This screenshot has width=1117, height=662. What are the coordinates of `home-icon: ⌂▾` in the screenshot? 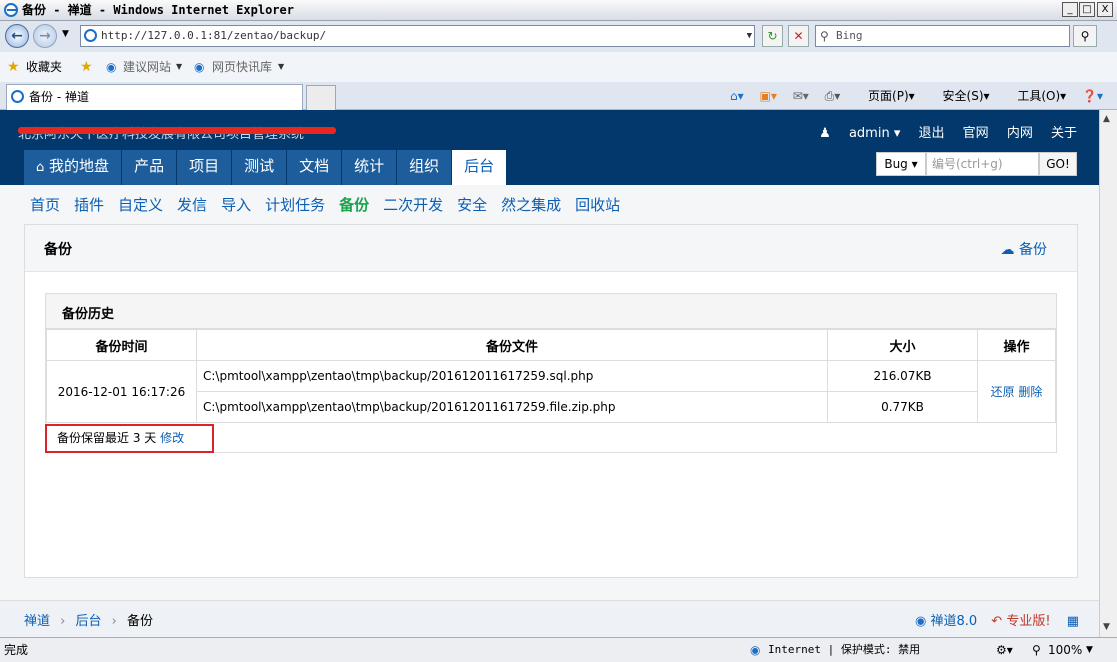 It's located at (737, 96).